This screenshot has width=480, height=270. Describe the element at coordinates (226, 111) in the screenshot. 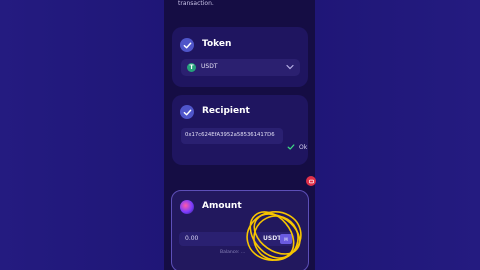

I see `recipient-title: Recipient` at that location.